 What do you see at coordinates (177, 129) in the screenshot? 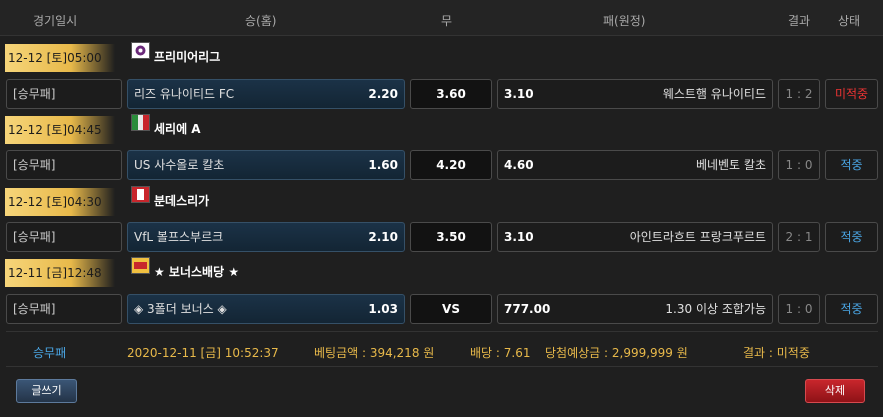
I see `league-name: 세리에 A` at bounding box center [177, 129].